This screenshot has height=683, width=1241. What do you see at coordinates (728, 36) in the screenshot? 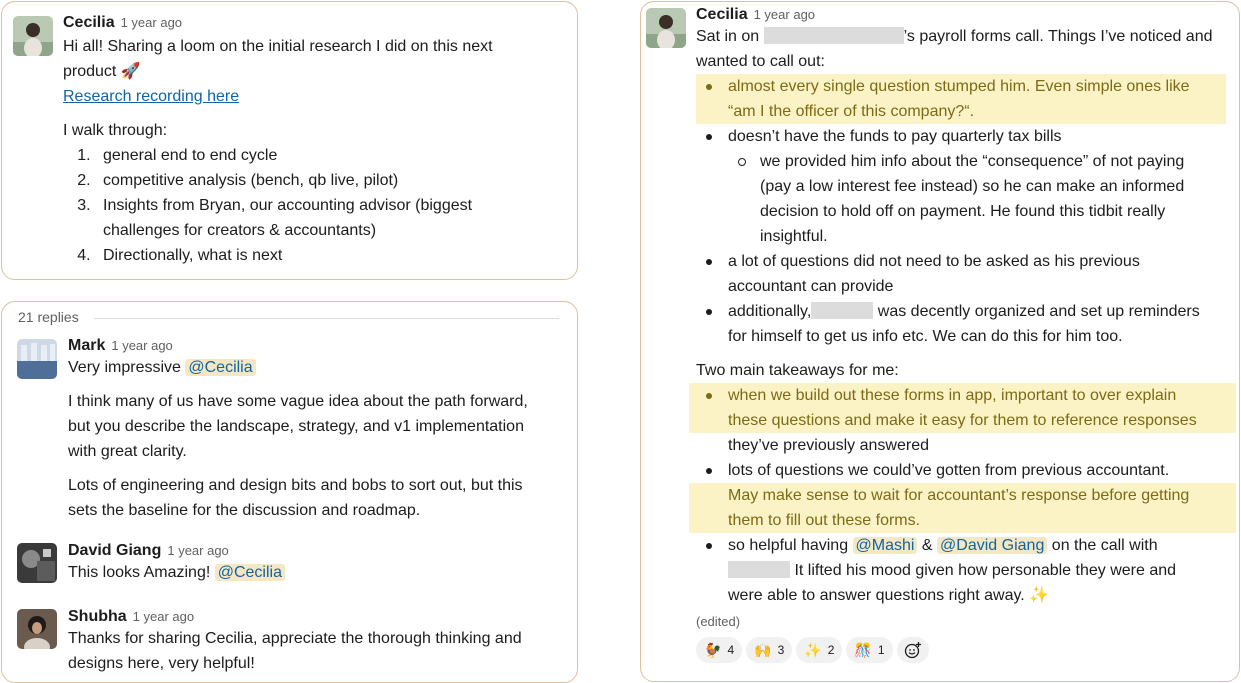
I see `message-text: Sat in on` at bounding box center [728, 36].